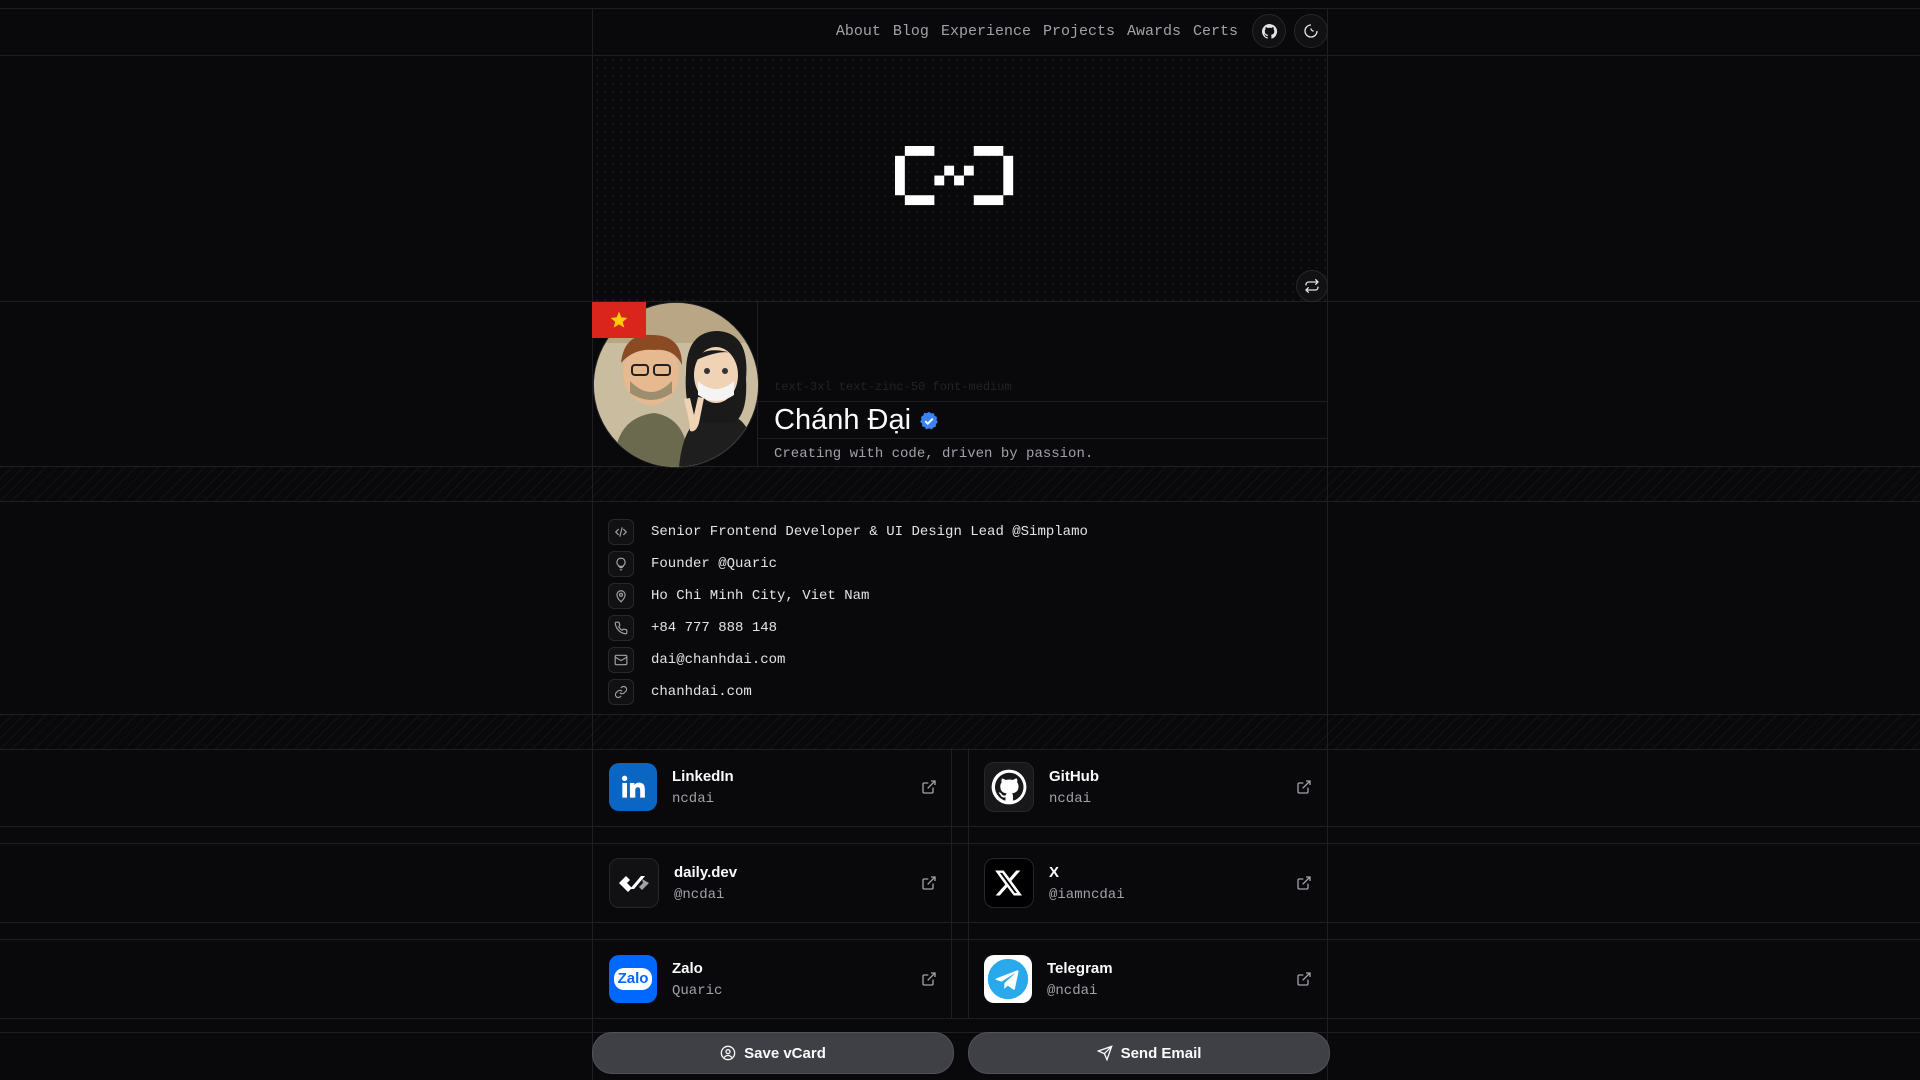  What do you see at coordinates (621, 596) in the screenshot?
I see `map-pin-icon` at bounding box center [621, 596].